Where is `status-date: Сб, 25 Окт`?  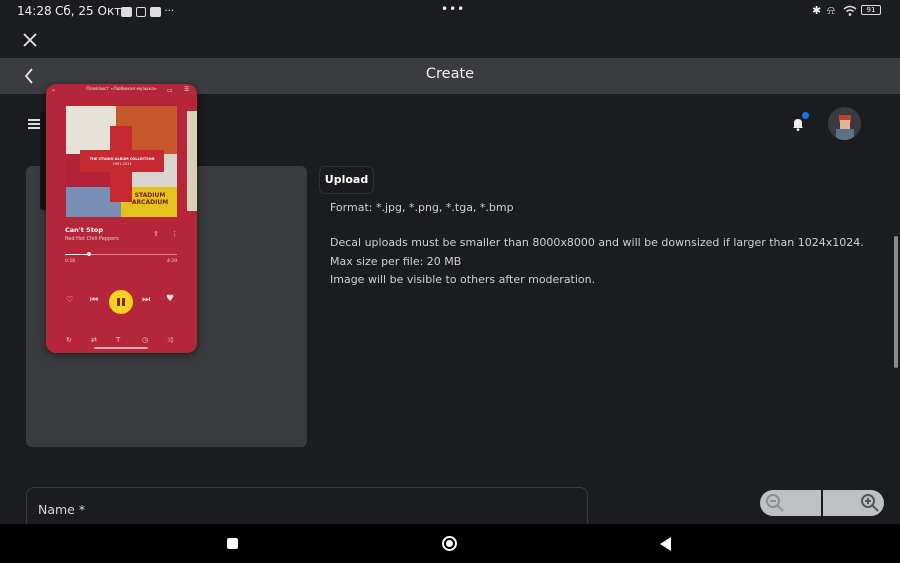 status-date: Сб, 25 Окт is located at coordinates (88, 11).